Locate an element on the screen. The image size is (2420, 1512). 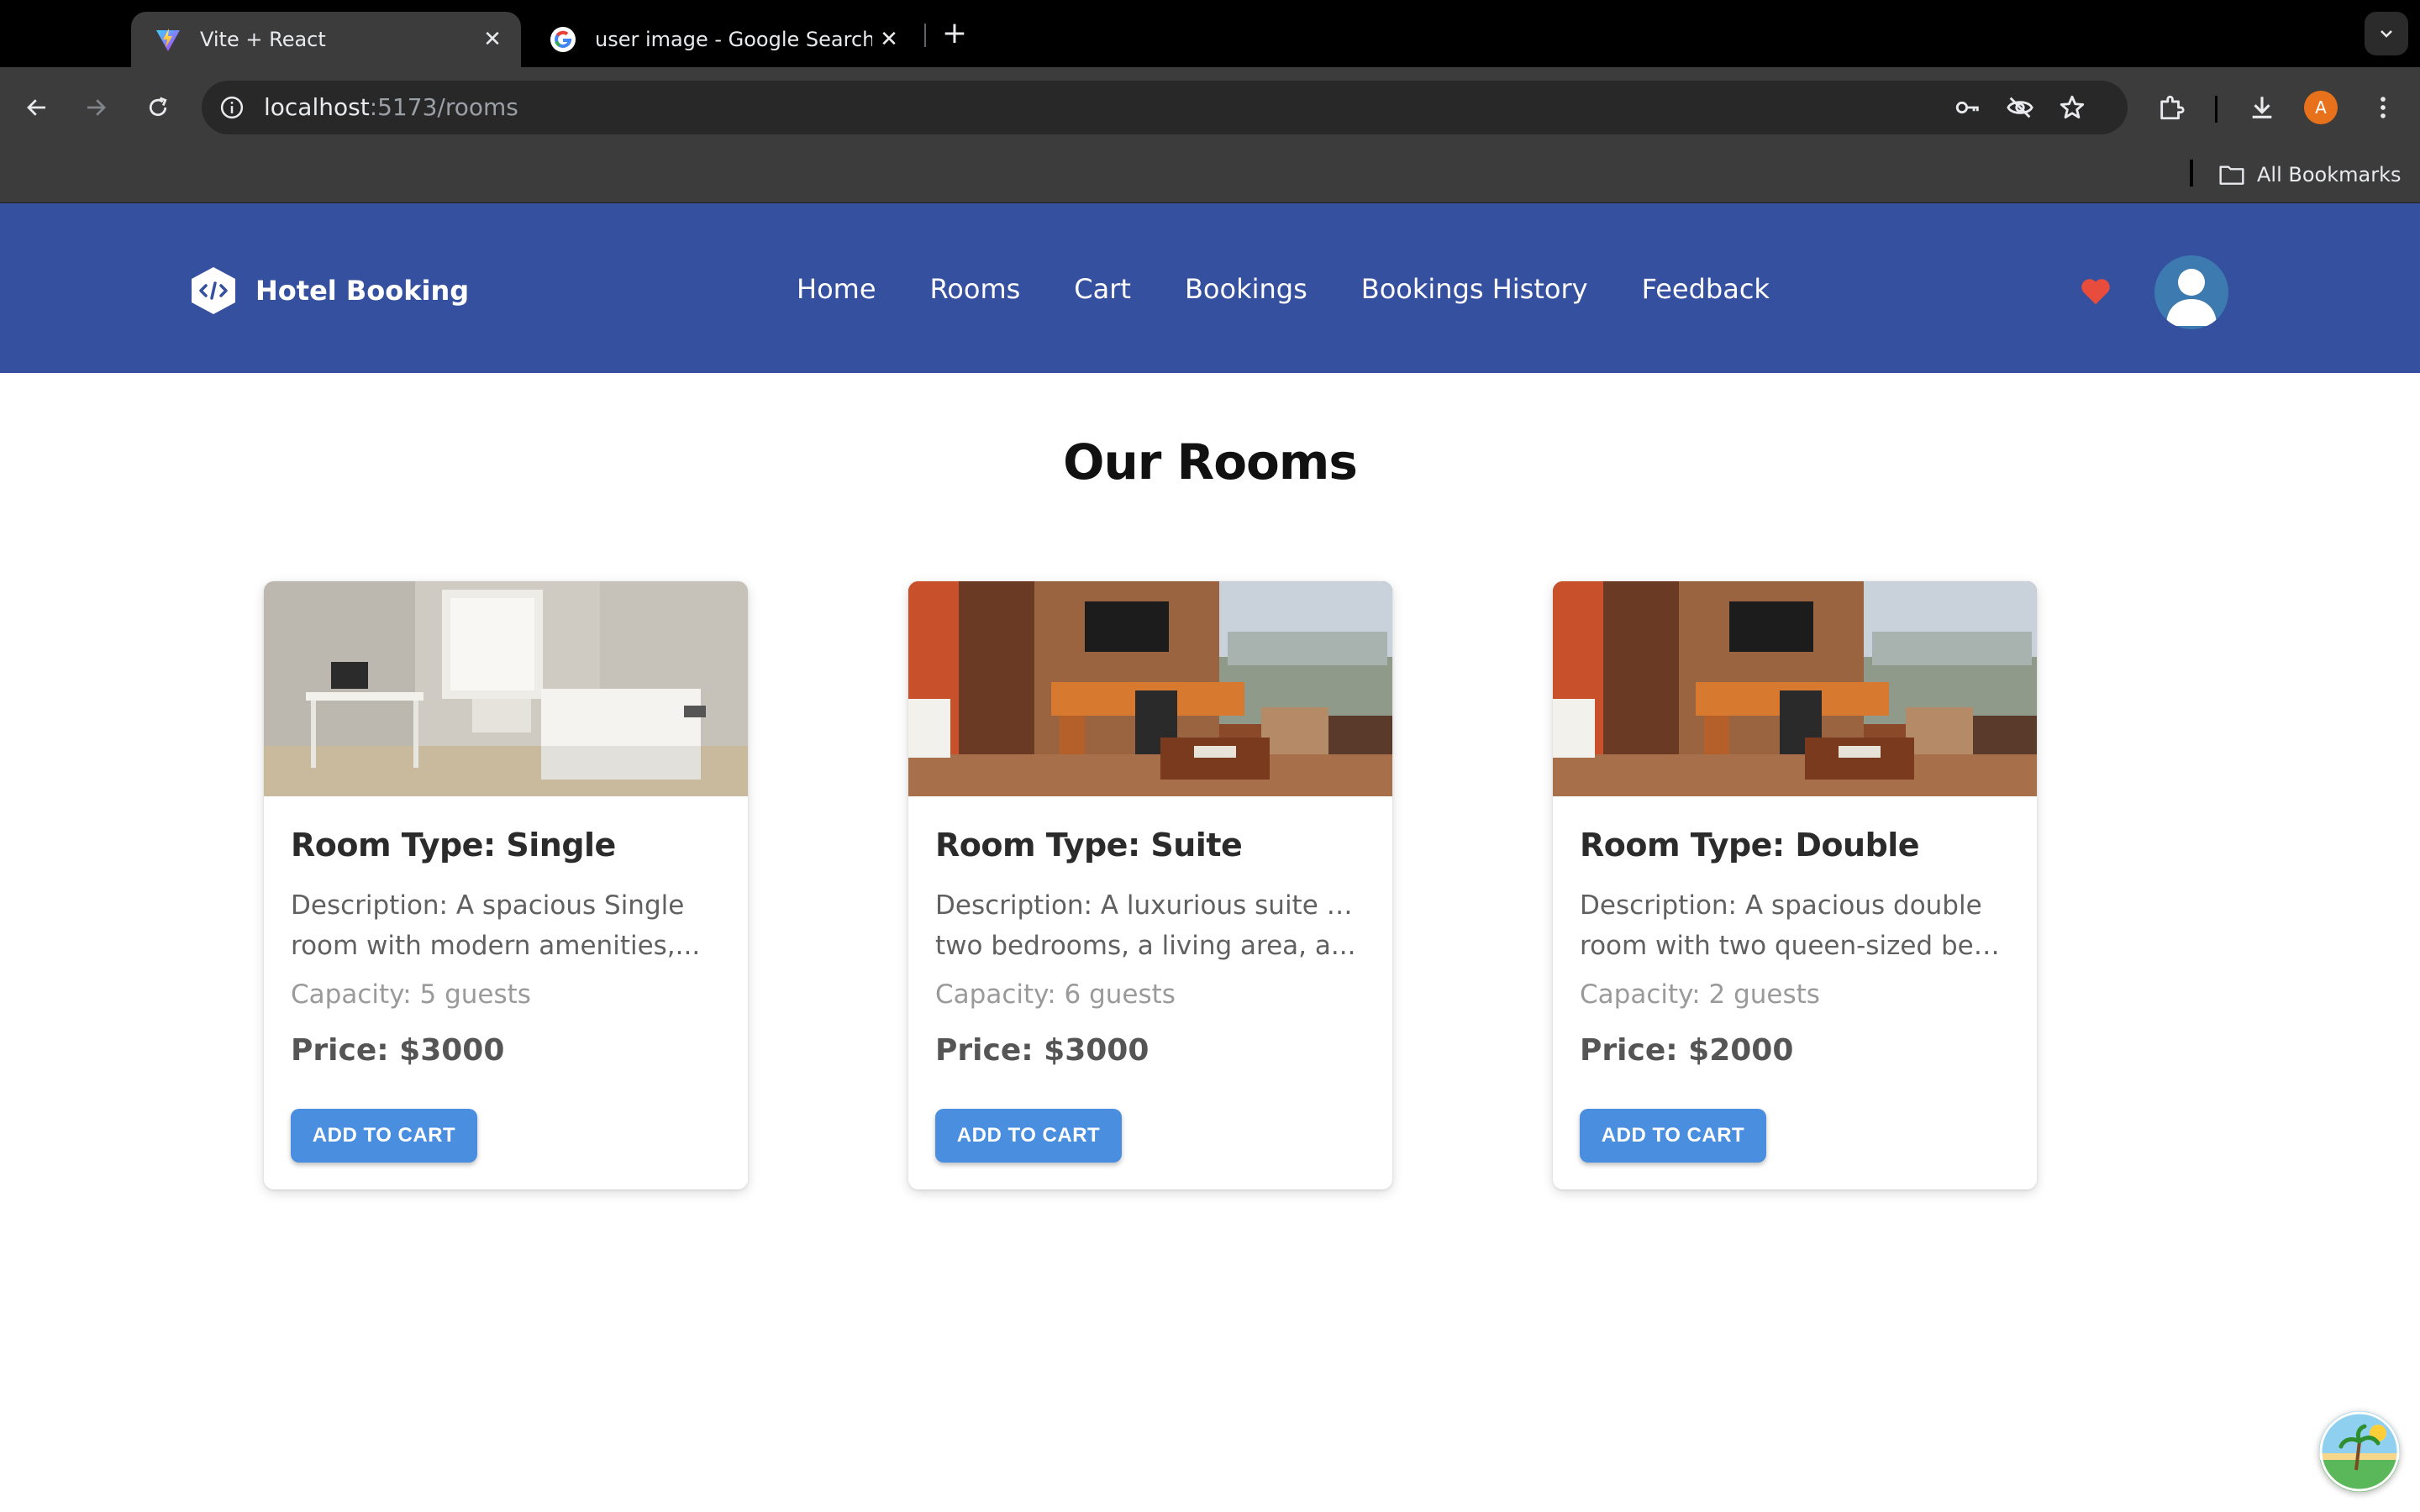
room-photo-single is located at coordinates (506, 688).